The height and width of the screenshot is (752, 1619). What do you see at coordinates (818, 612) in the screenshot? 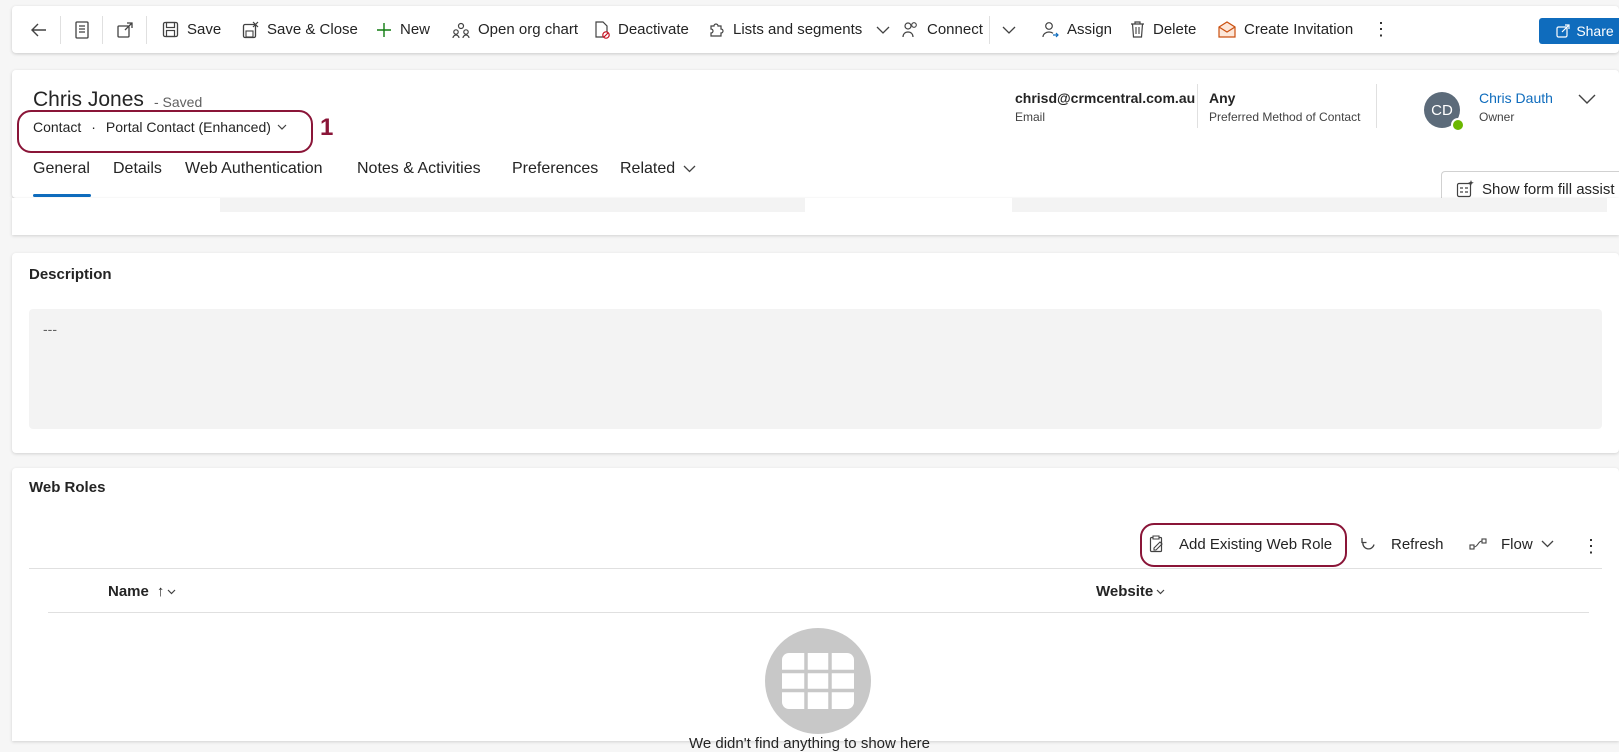
I see `grid-header-divider` at bounding box center [818, 612].